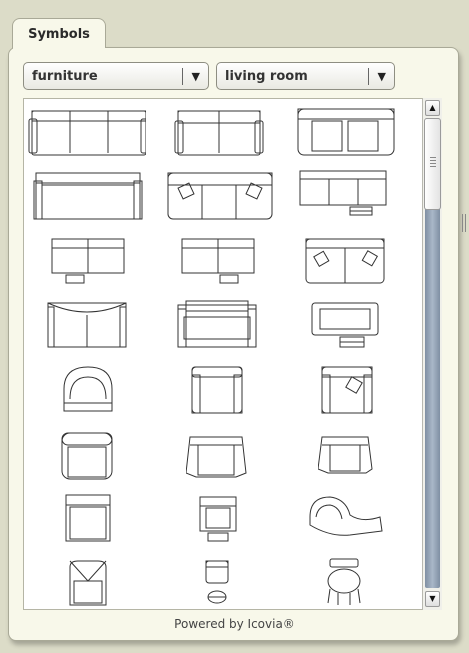 The height and width of the screenshot is (653, 469). What do you see at coordinates (126, 589) in the screenshot?
I see `symbol-slipper-chair` at bounding box center [126, 589].